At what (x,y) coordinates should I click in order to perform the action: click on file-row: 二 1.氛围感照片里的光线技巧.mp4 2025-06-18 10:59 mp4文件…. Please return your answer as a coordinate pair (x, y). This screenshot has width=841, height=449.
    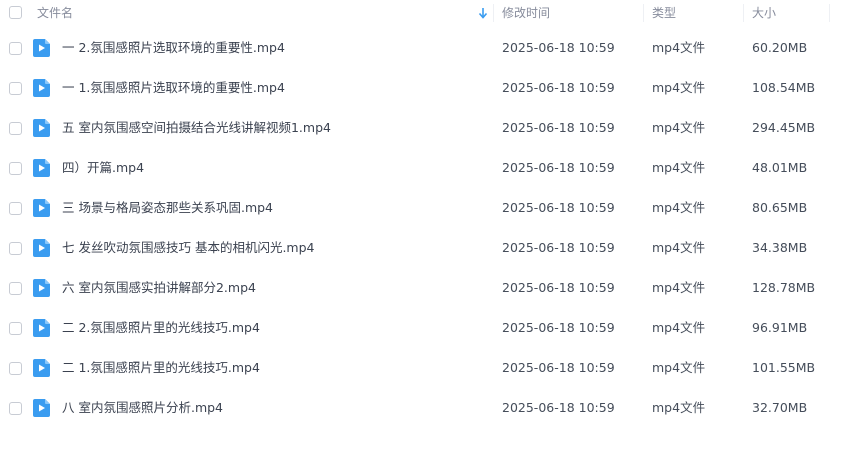
    Looking at the image, I should click on (420, 368).